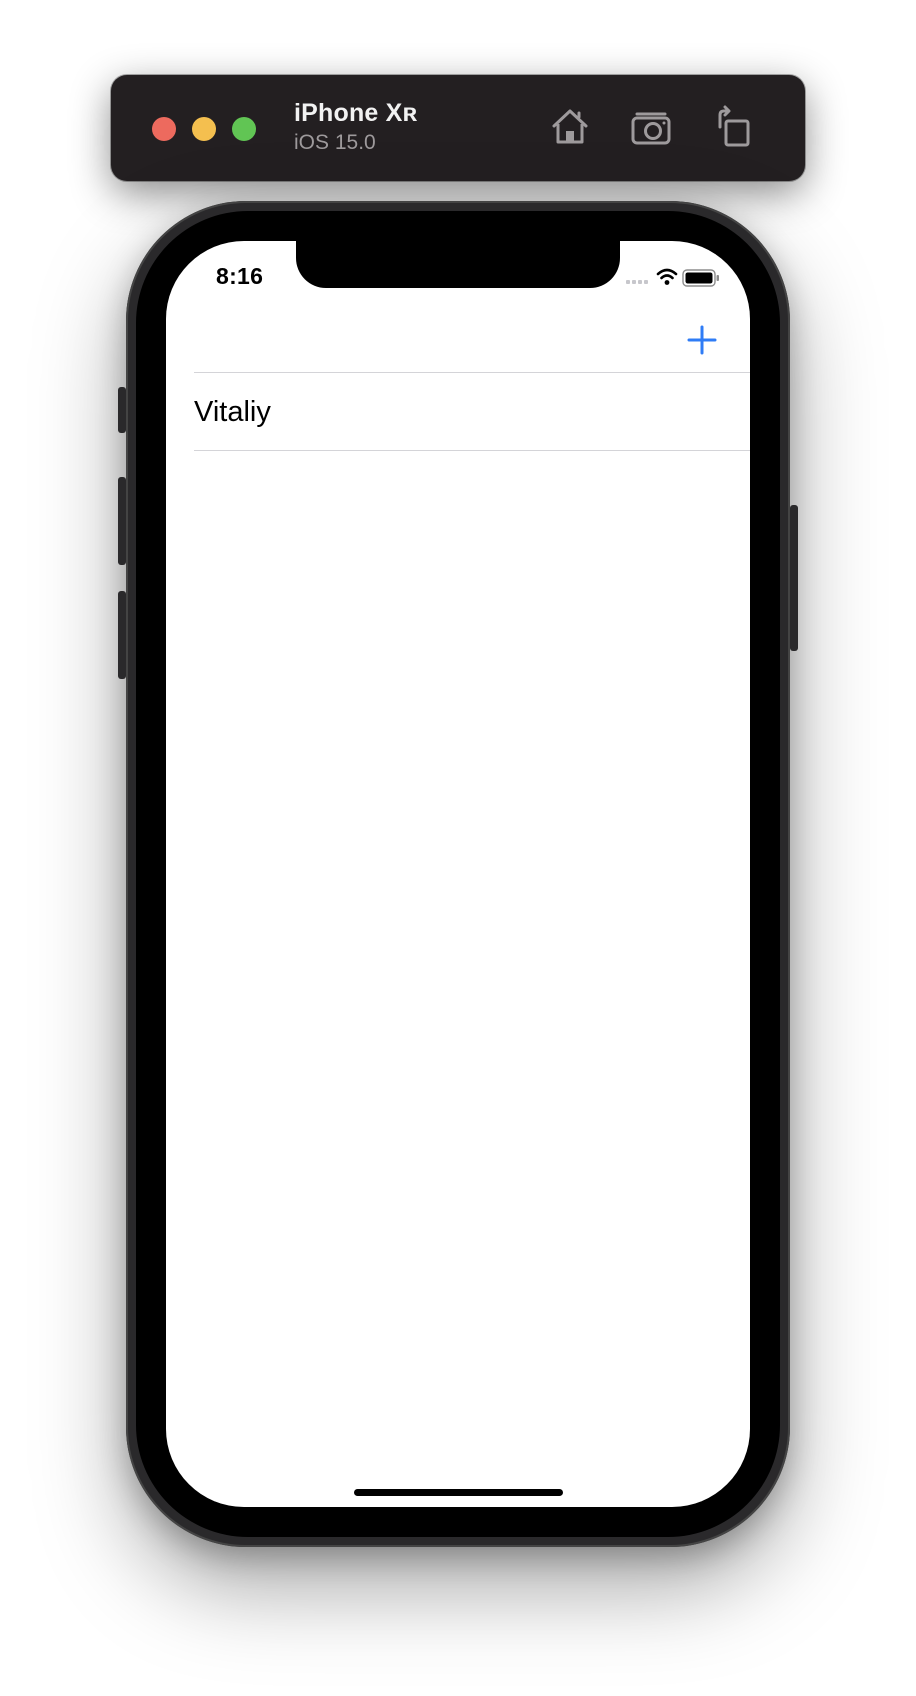 The image size is (916, 1696). Describe the element at coordinates (458, 1492) in the screenshot. I see `home-indicator` at that location.